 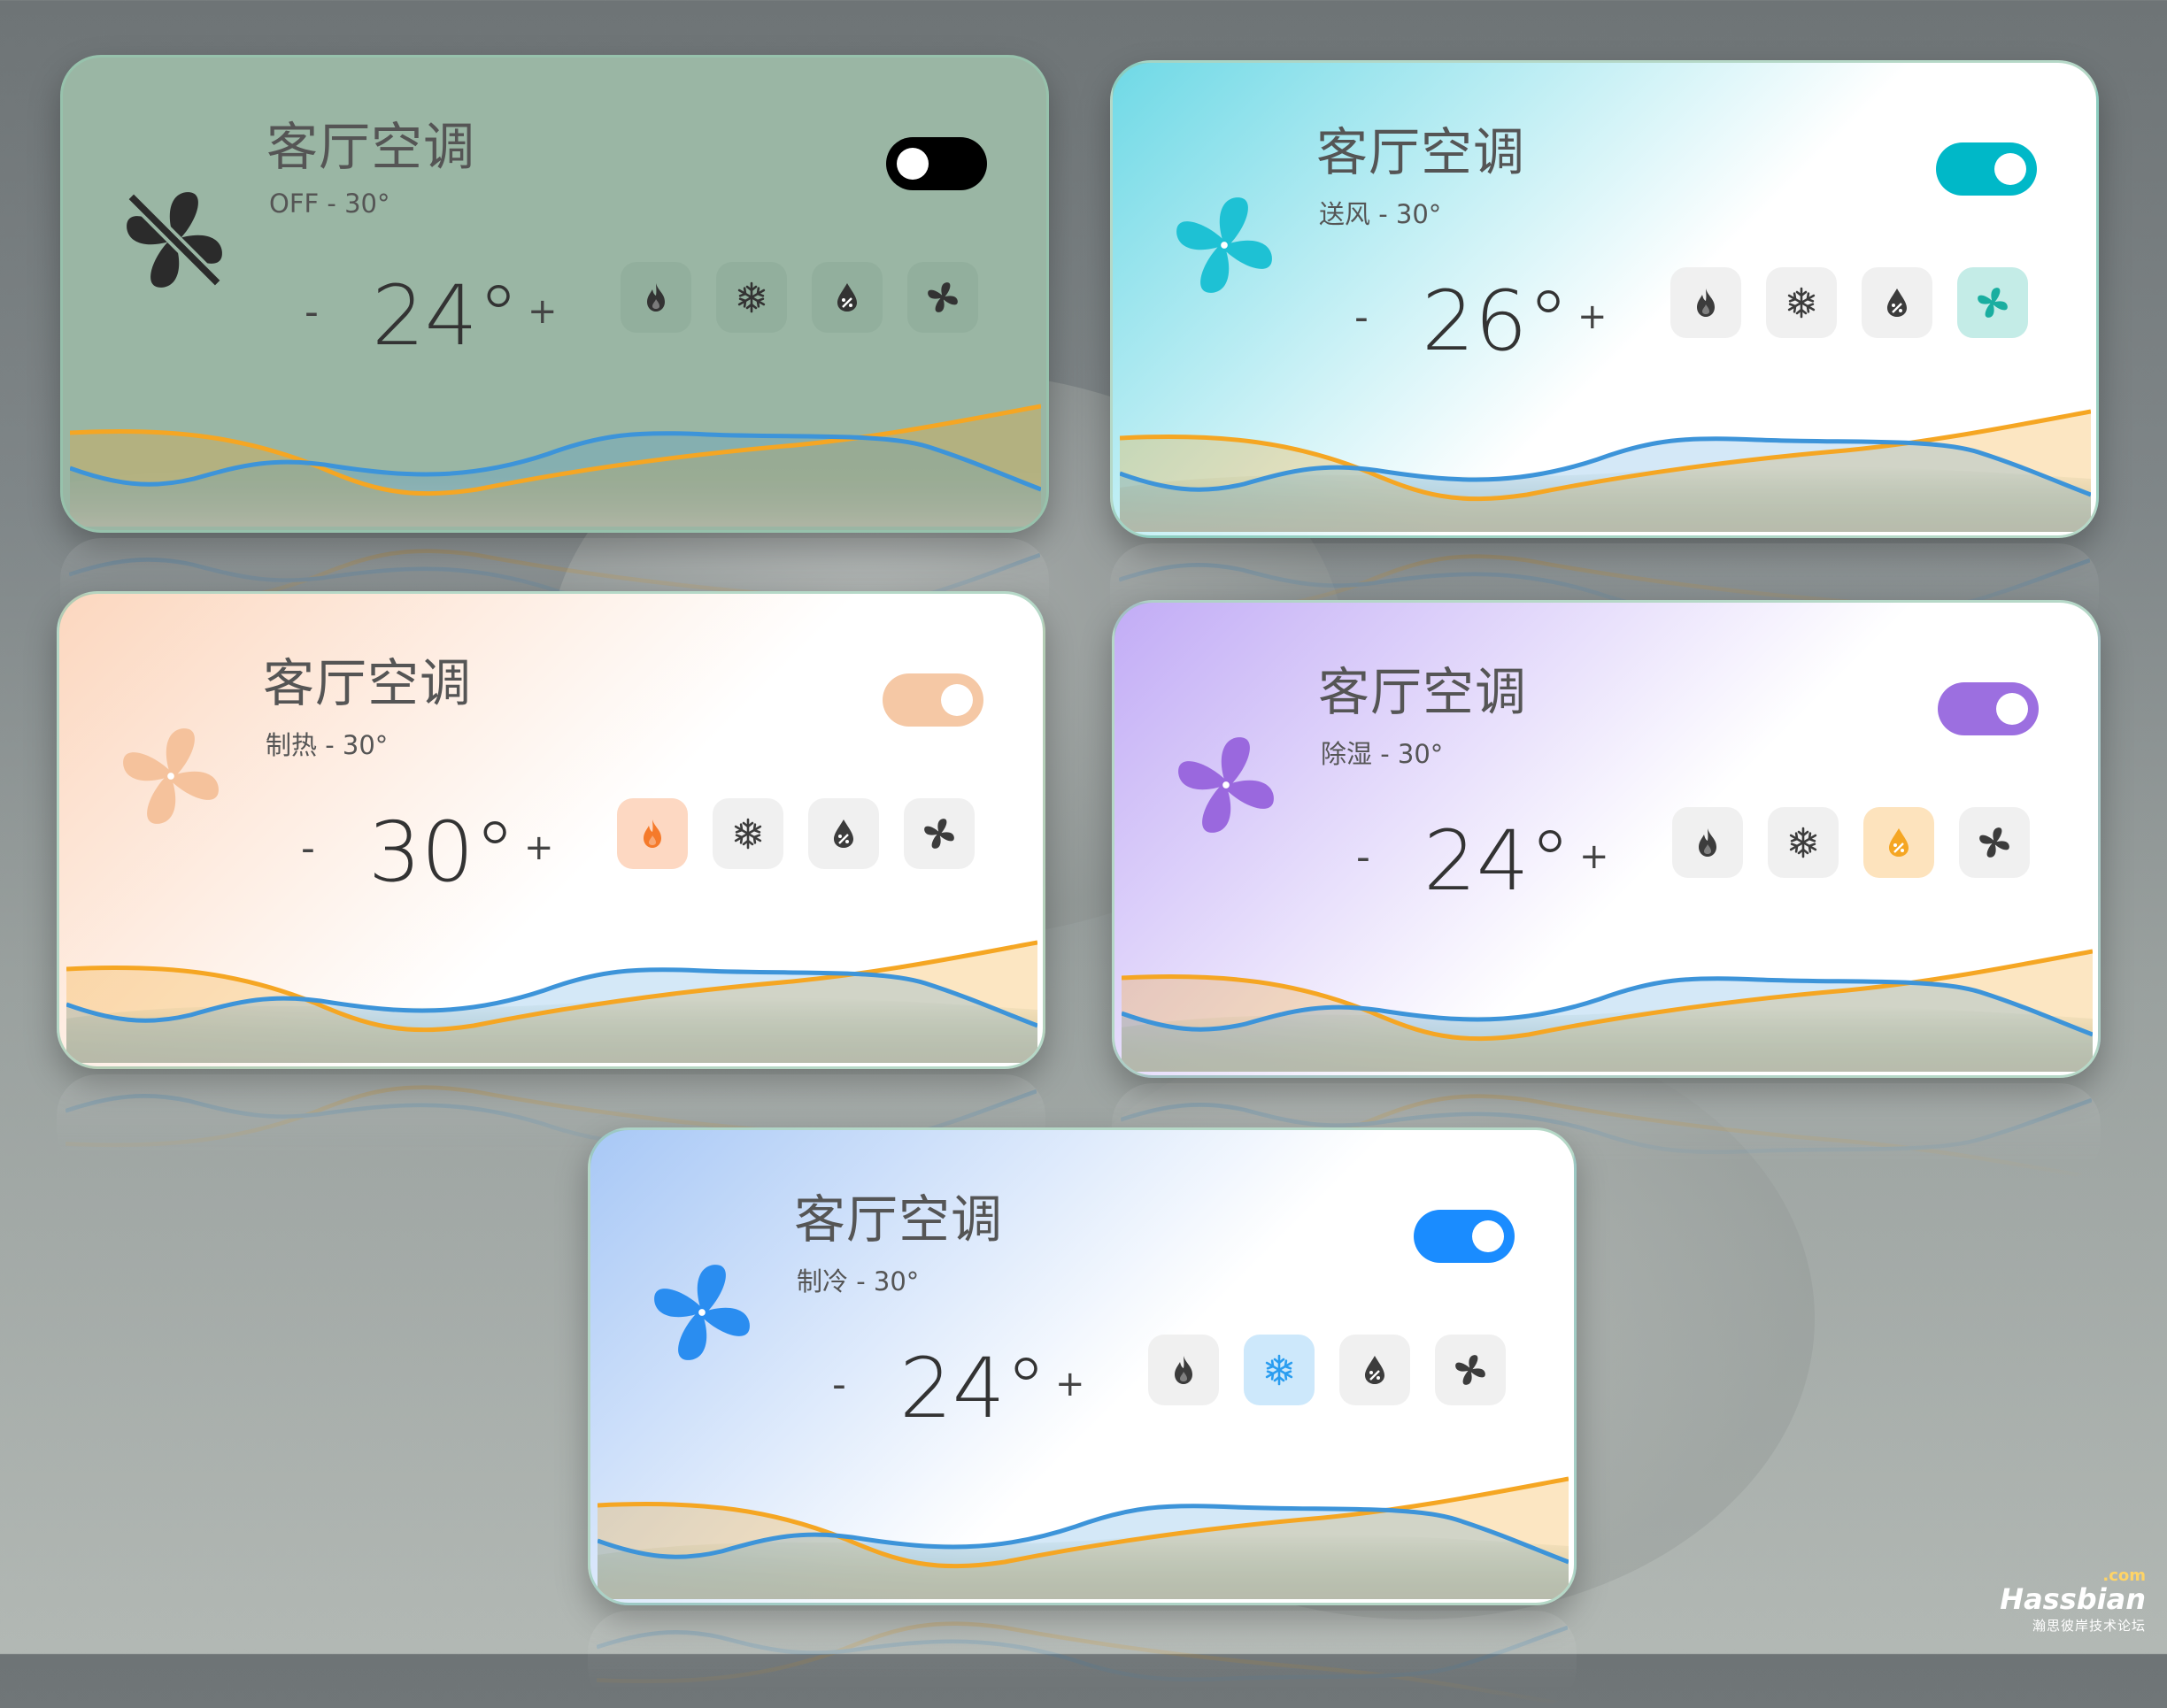 I want to click on card-status: OFF - 30°, so click(x=329, y=203).